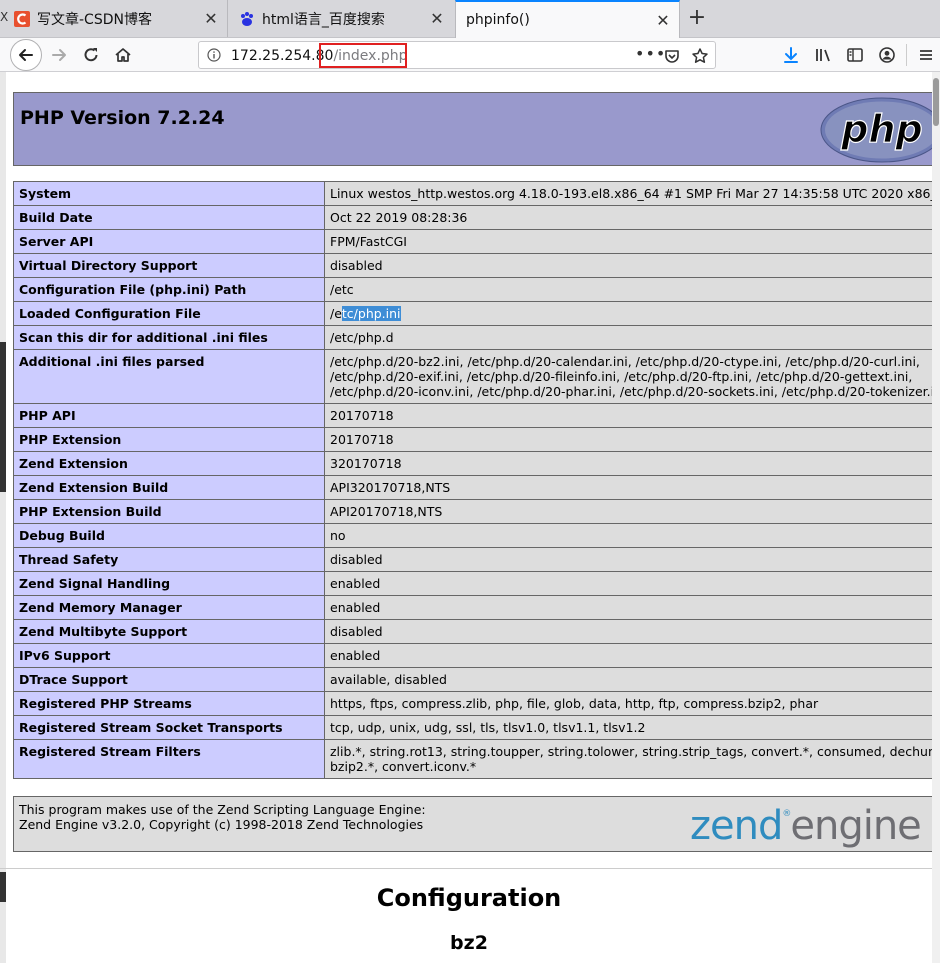 The width and height of the screenshot is (940, 963). I want to click on back-button, so click(26, 55).